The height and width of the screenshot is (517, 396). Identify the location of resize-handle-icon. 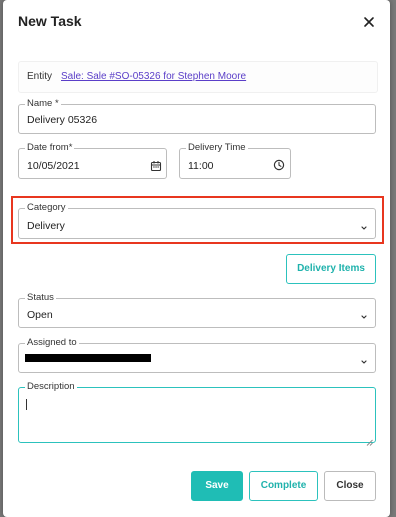
(369, 439).